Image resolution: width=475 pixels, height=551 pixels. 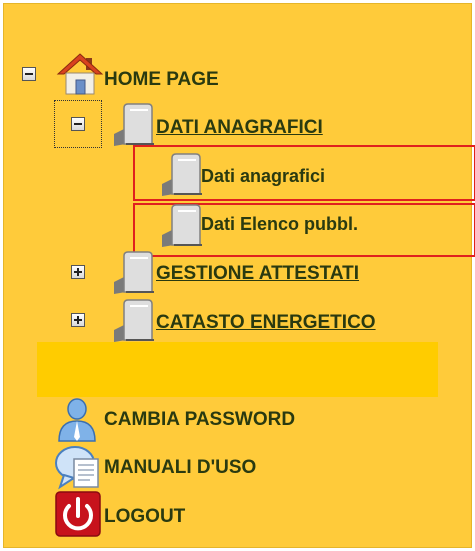 What do you see at coordinates (77, 420) in the screenshot?
I see `user-icon` at bounding box center [77, 420].